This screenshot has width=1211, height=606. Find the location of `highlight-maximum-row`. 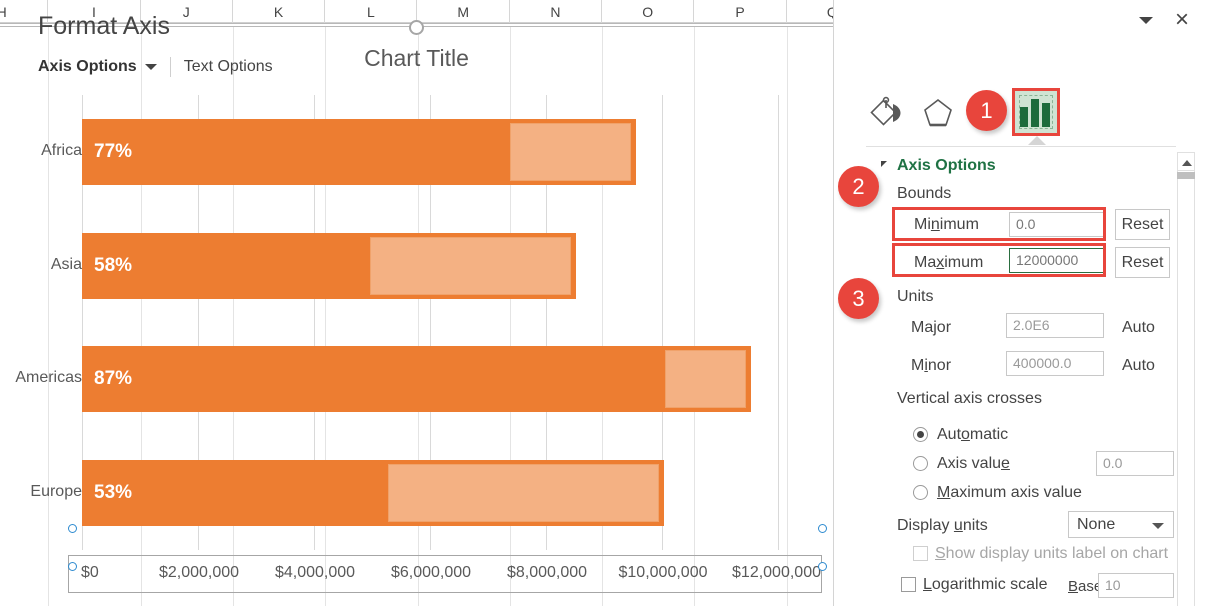

highlight-maximum-row is located at coordinates (999, 260).